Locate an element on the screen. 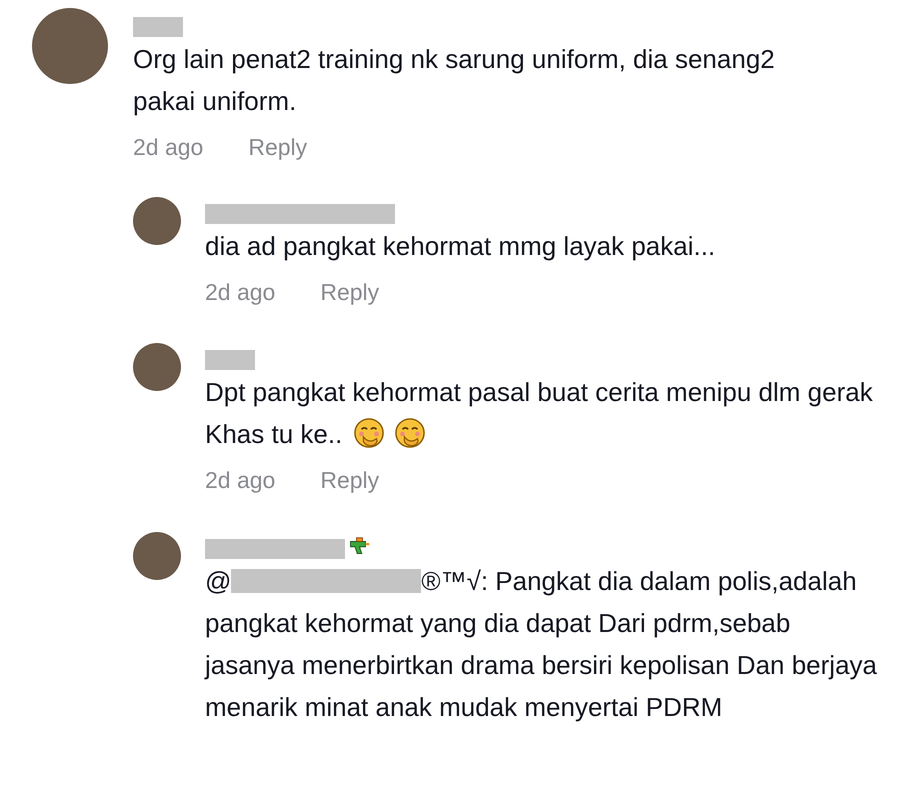 The width and height of the screenshot is (900, 787). comment-text: Dpt pangkat kehormat pasal buat cerita menipu dlm gerak Khas tu ke.. is located at coordinates (539, 413).